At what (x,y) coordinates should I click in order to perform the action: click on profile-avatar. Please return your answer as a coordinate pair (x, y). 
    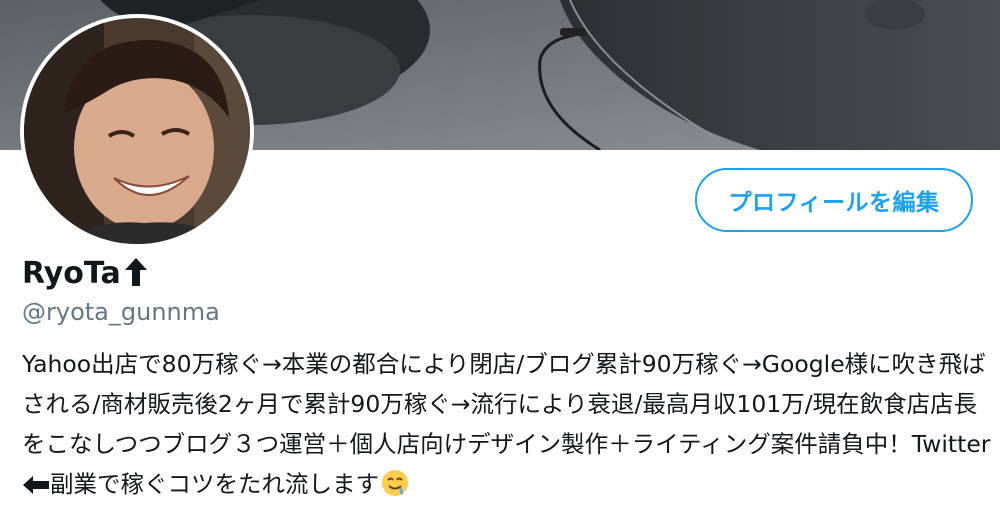
    Looking at the image, I should click on (137, 131).